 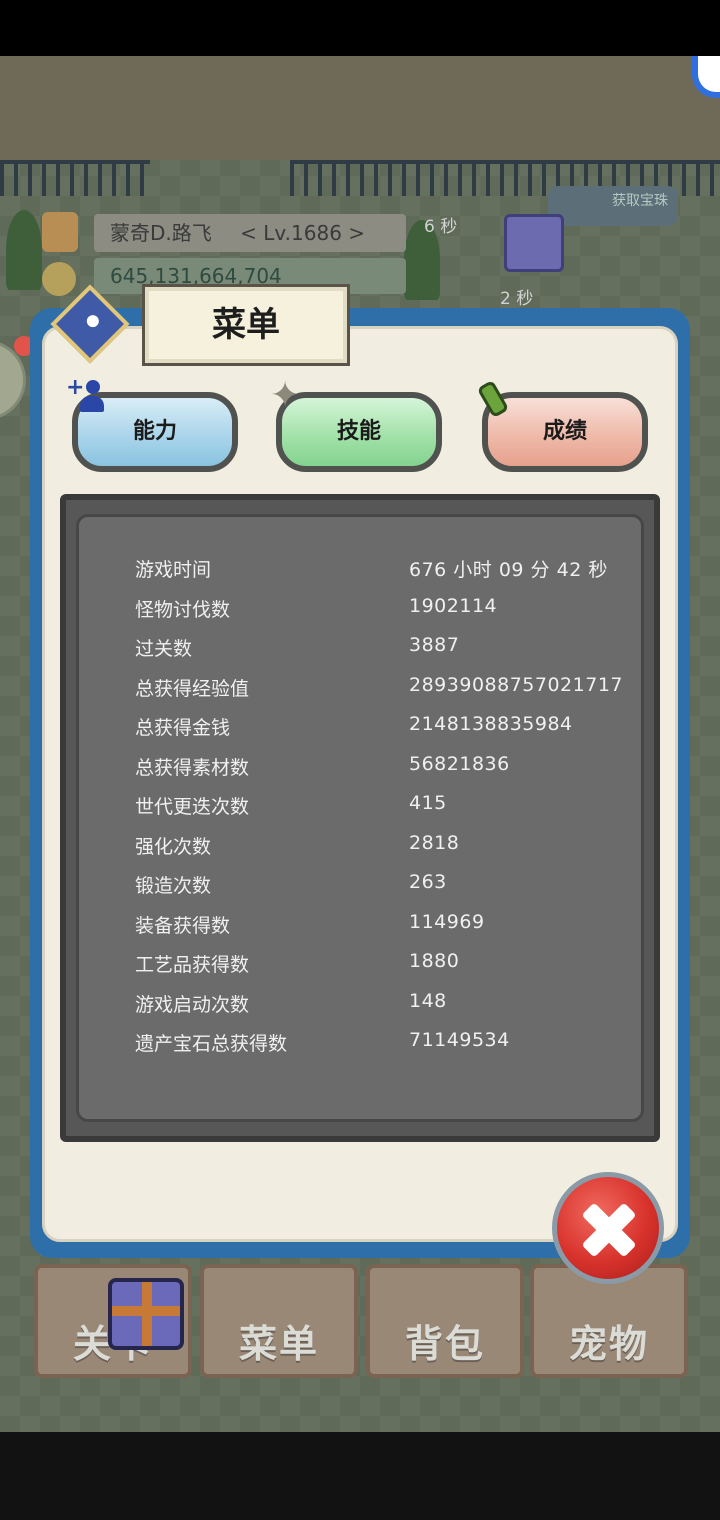 What do you see at coordinates (565, 432) in the screenshot?
I see `tab-record: 成绩` at bounding box center [565, 432].